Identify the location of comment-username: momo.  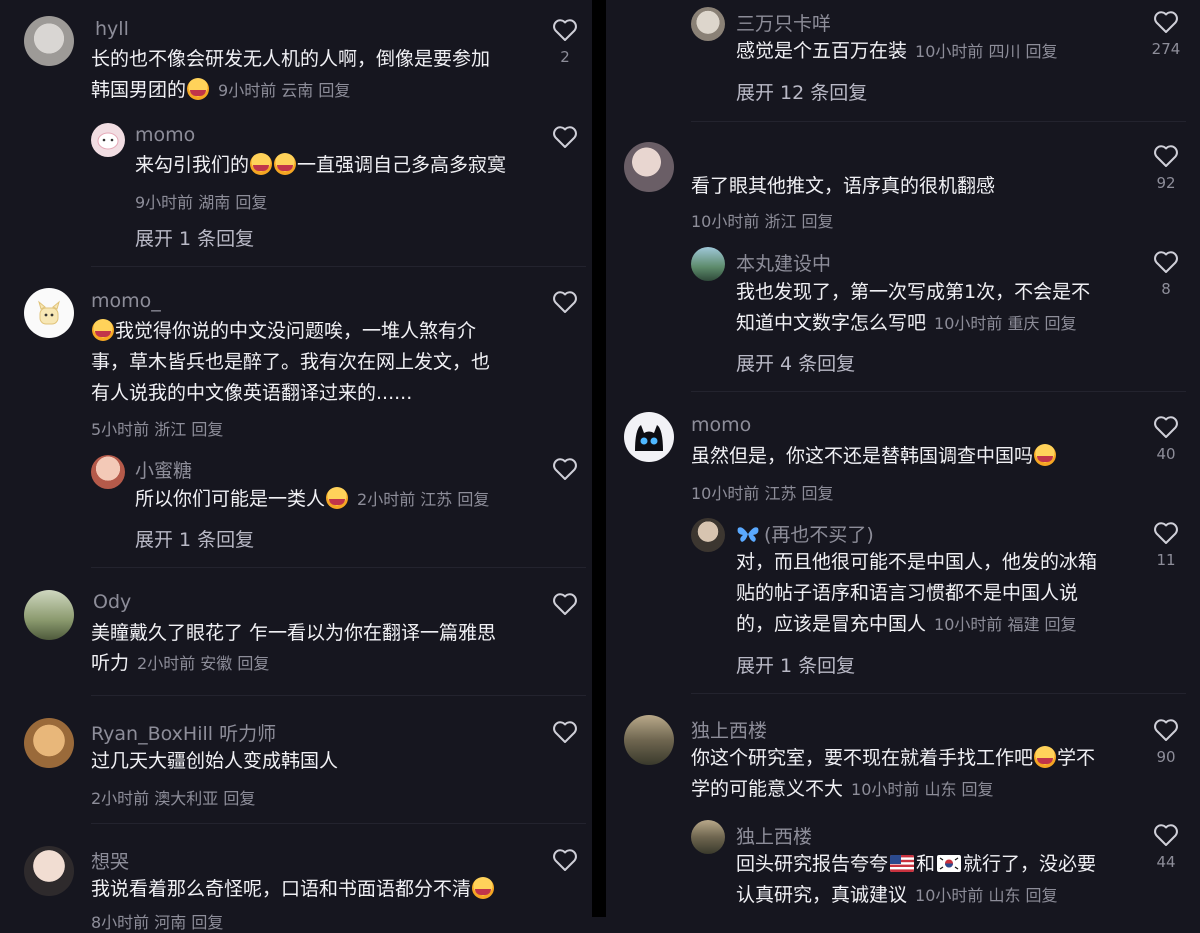
(721, 425).